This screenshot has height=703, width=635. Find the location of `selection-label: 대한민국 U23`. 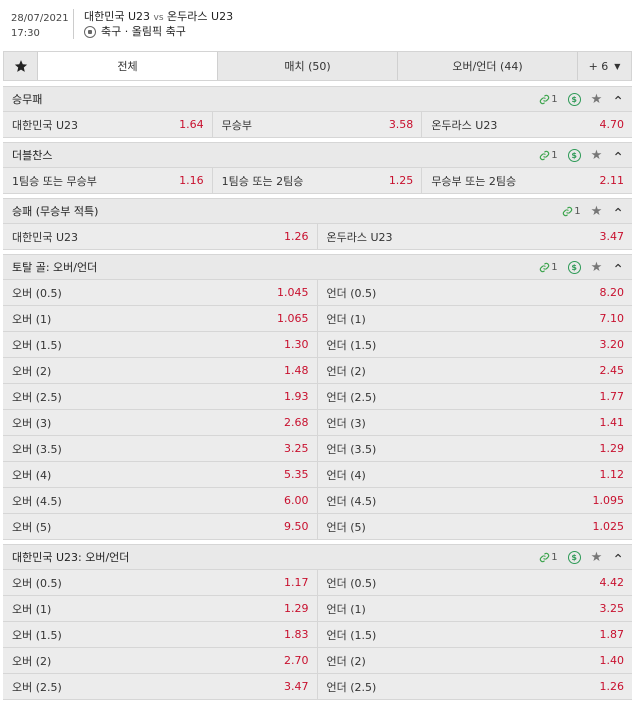

selection-label: 대한민국 U23 is located at coordinates (45, 237).